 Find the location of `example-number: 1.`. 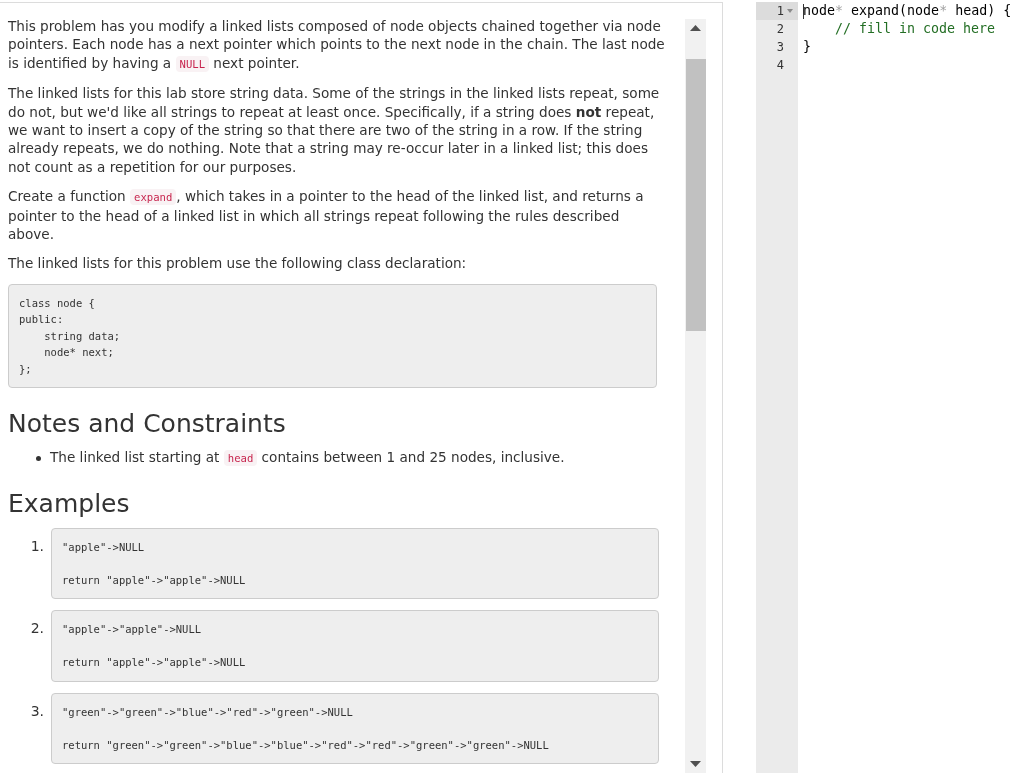

example-number: 1. is located at coordinates (36, 545).